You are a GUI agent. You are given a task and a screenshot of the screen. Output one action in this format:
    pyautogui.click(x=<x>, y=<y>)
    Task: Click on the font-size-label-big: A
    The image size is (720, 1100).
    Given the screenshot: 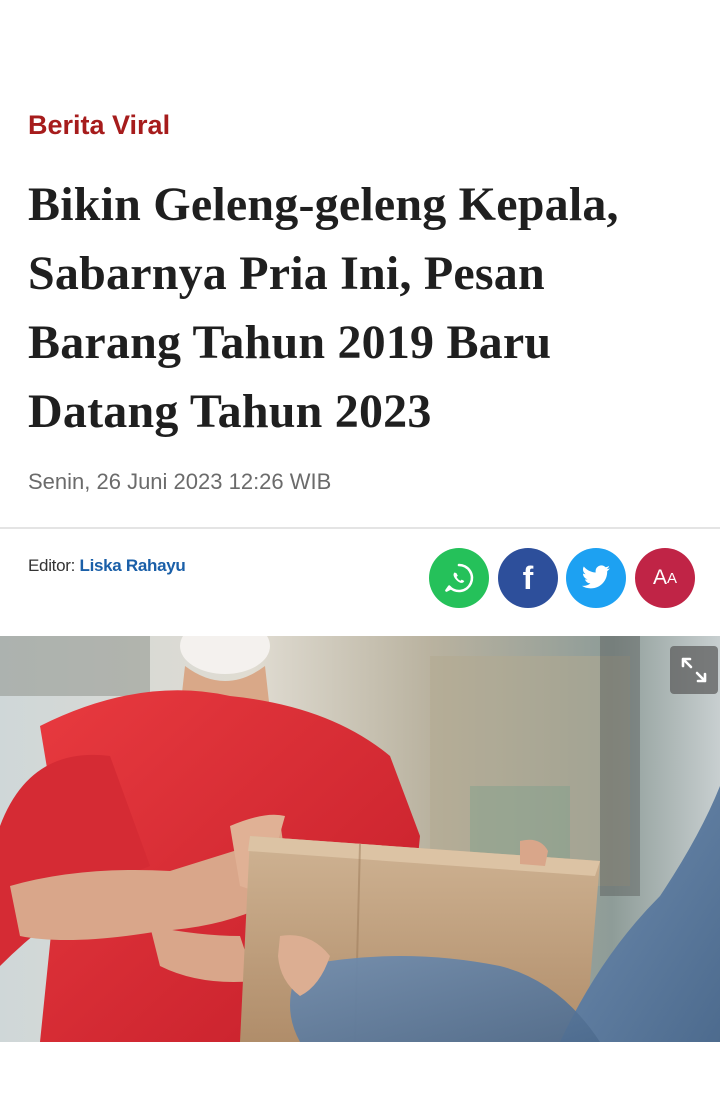 What is the action you would take?
    pyautogui.click(x=659, y=577)
    